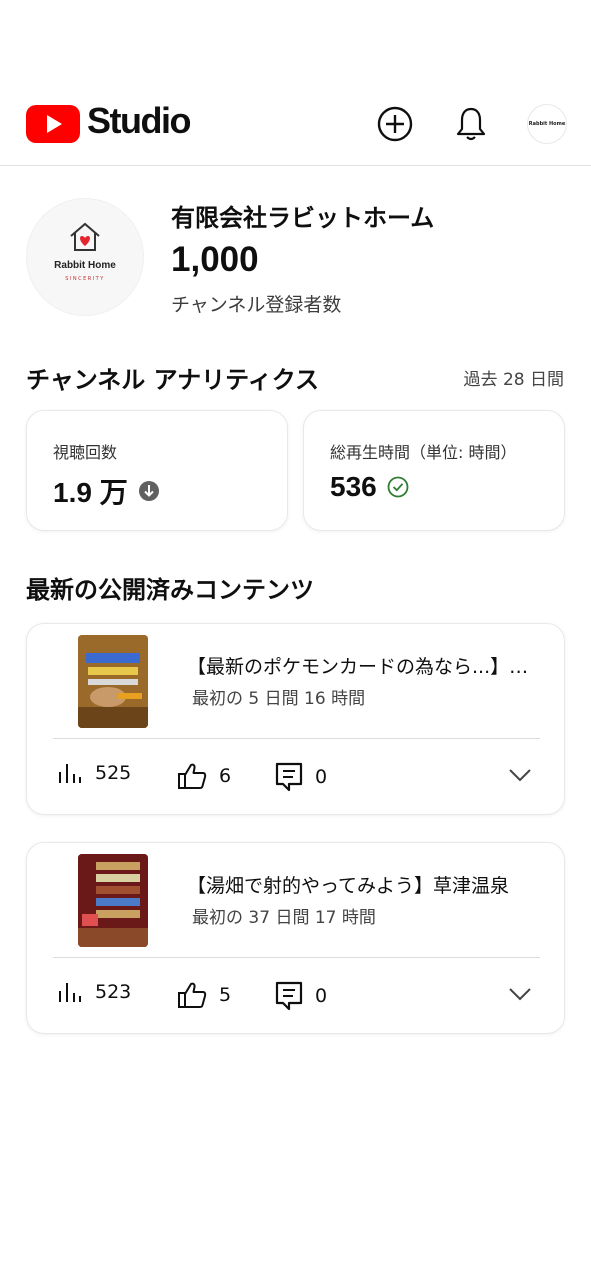 The height and width of the screenshot is (1280, 591). What do you see at coordinates (149, 491) in the screenshot?
I see `arrow-down-circle-icon` at bounding box center [149, 491].